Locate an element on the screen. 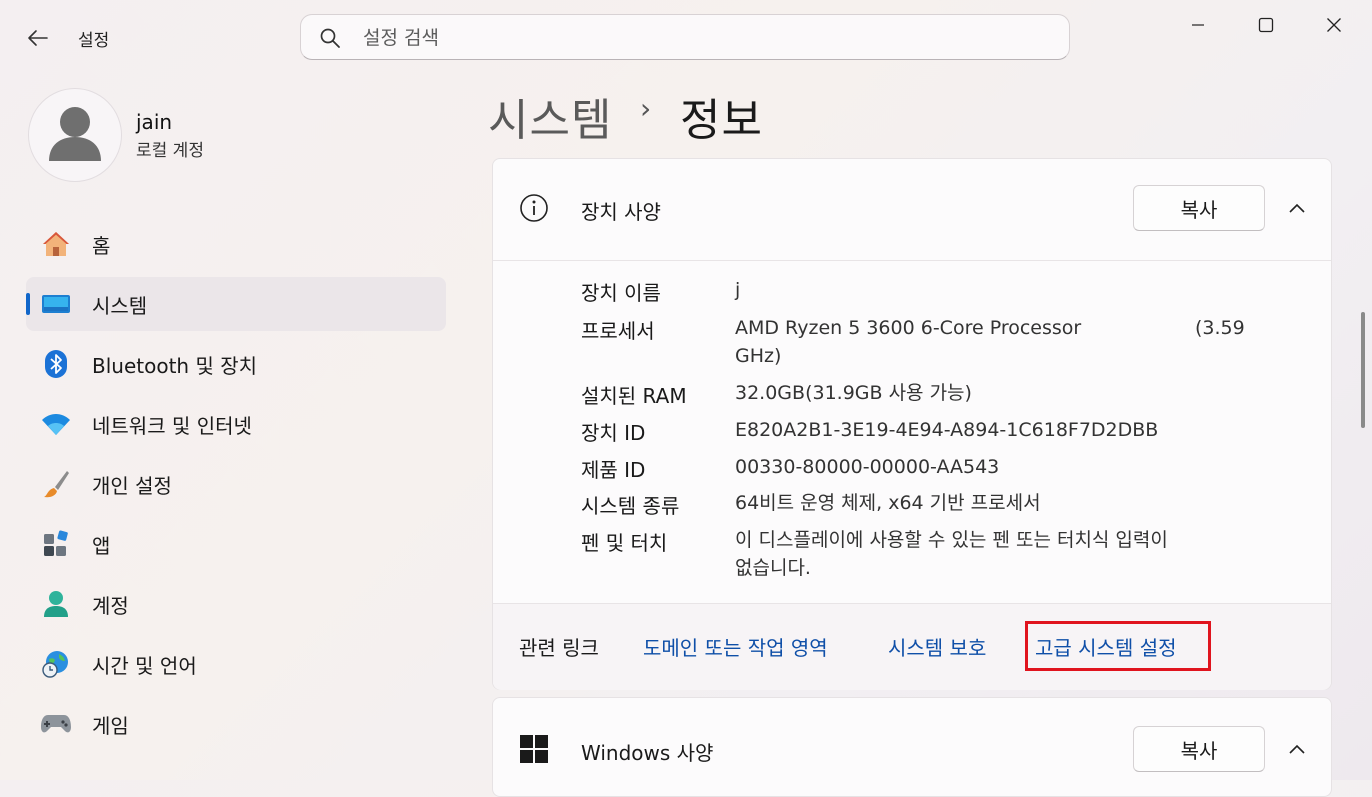  close-icon is located at coordinates (1334, 25).